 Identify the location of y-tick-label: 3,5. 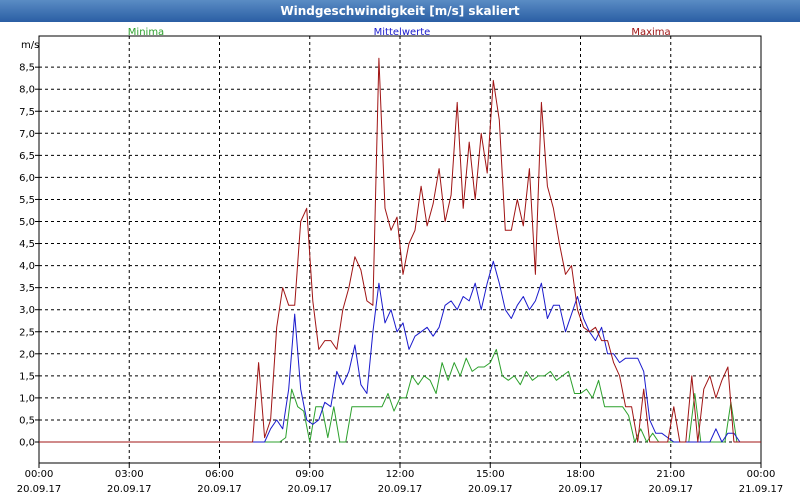
(27, 288).